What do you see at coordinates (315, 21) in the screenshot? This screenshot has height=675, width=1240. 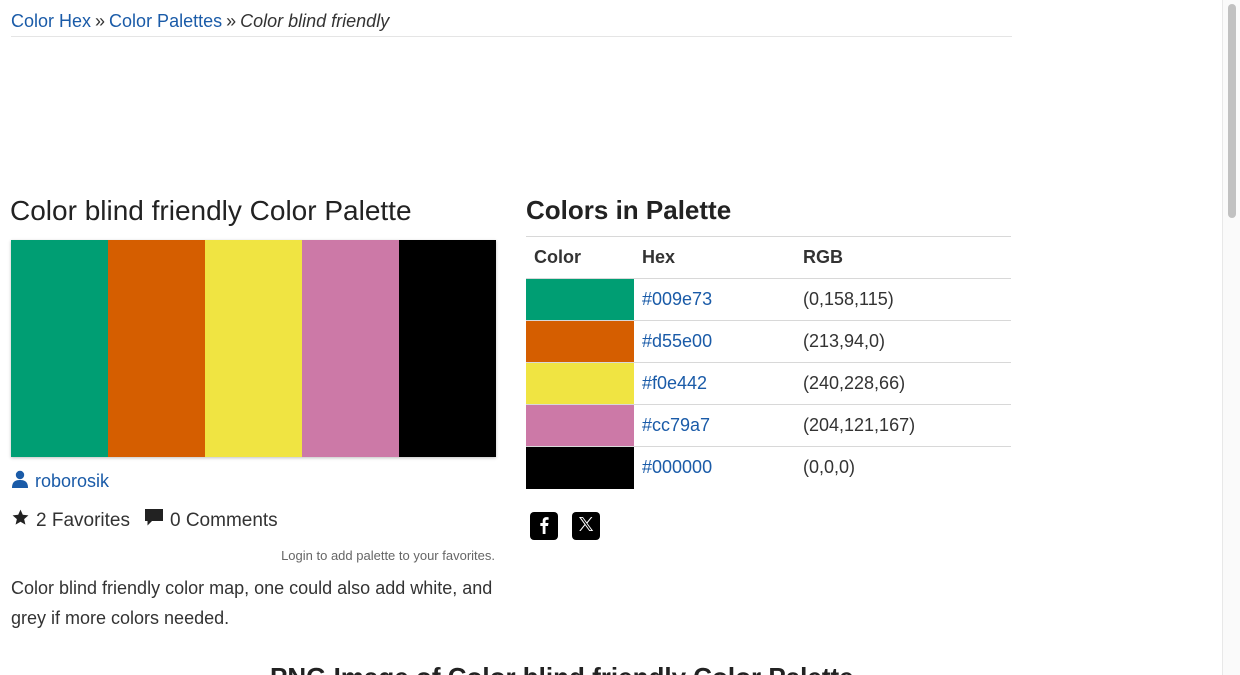 I see `breadcrumb-current: Color blind friendly` at bounding box center [315, 21].